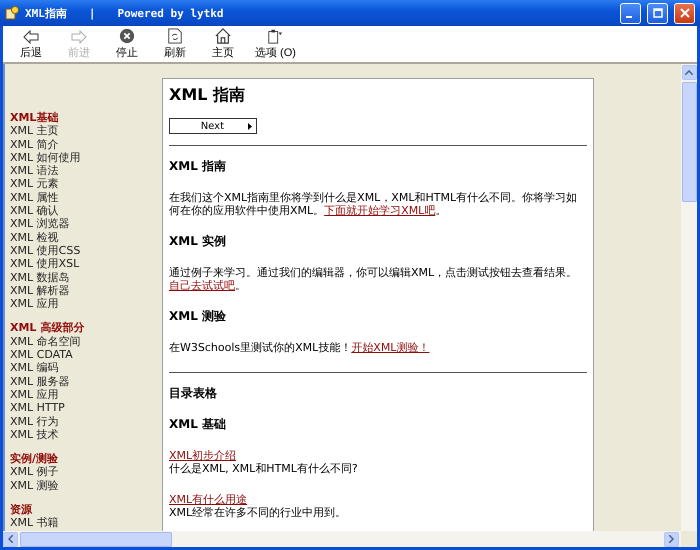  I want to click on up-chevron-icon, so click(689, 72).